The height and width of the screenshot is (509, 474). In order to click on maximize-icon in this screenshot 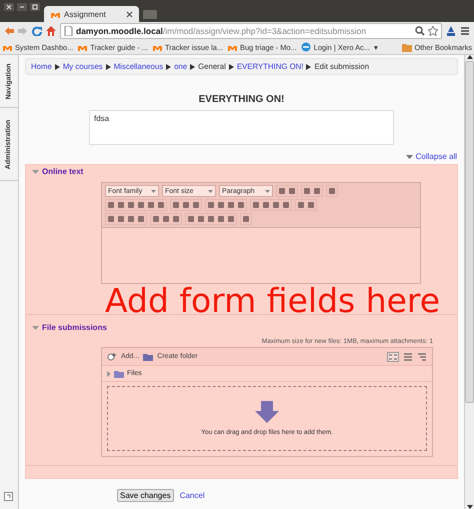, I will do `click(35, 7)`.